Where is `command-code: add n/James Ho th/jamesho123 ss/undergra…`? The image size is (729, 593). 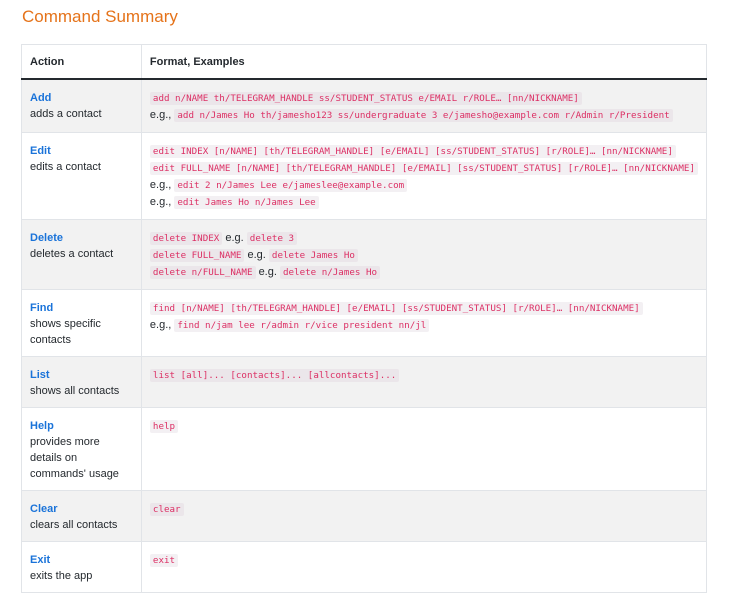
command-code: add n/James Ho th/jamesho123 ss/undergra… is located at coordinates (423, 115).